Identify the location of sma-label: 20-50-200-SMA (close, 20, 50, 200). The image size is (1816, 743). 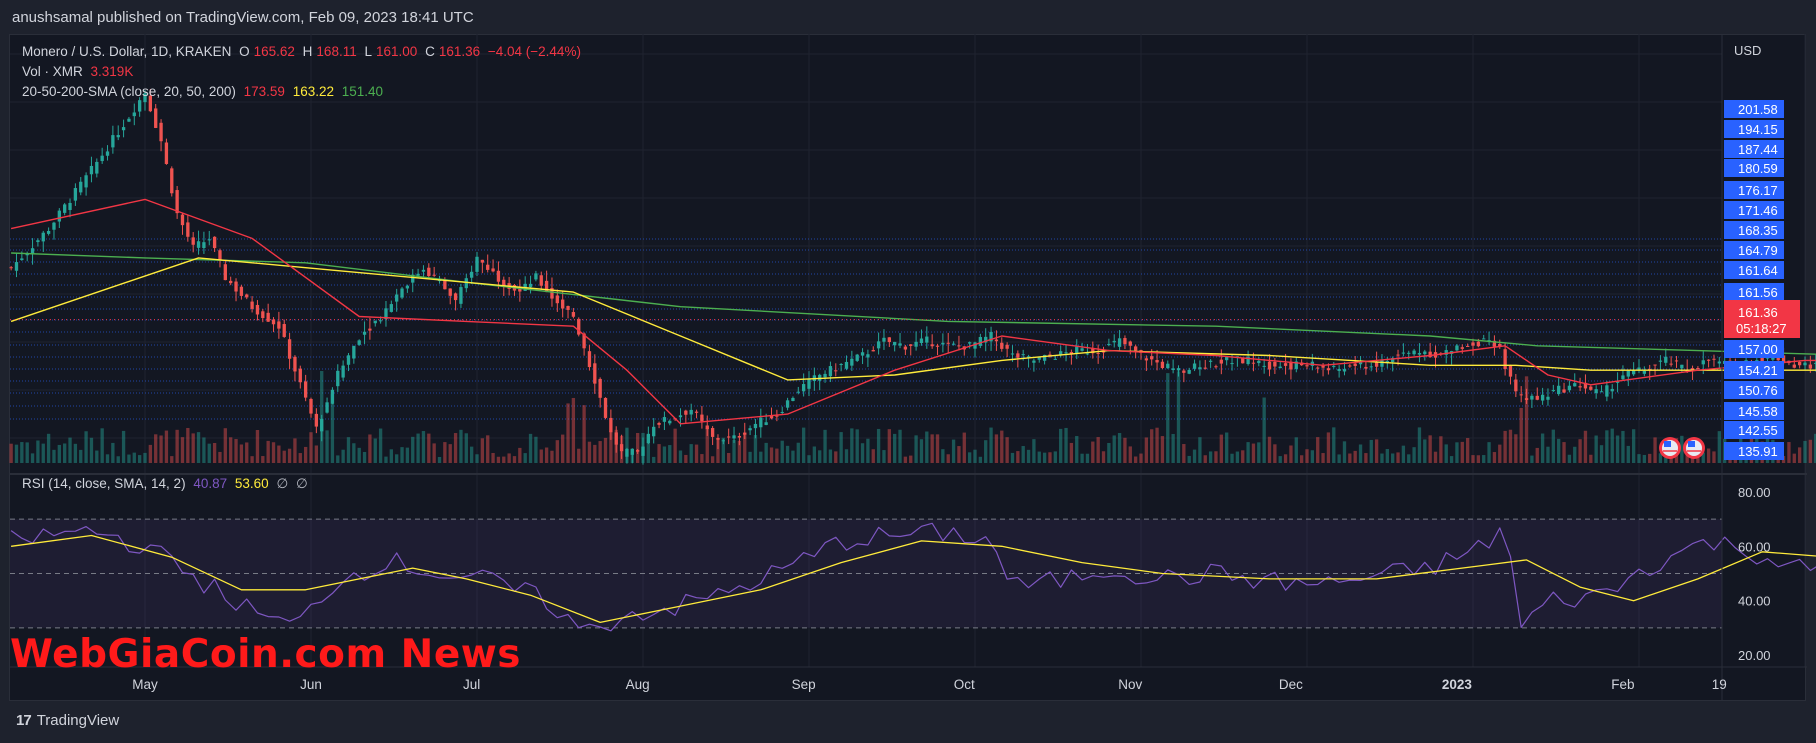
(129, 91).